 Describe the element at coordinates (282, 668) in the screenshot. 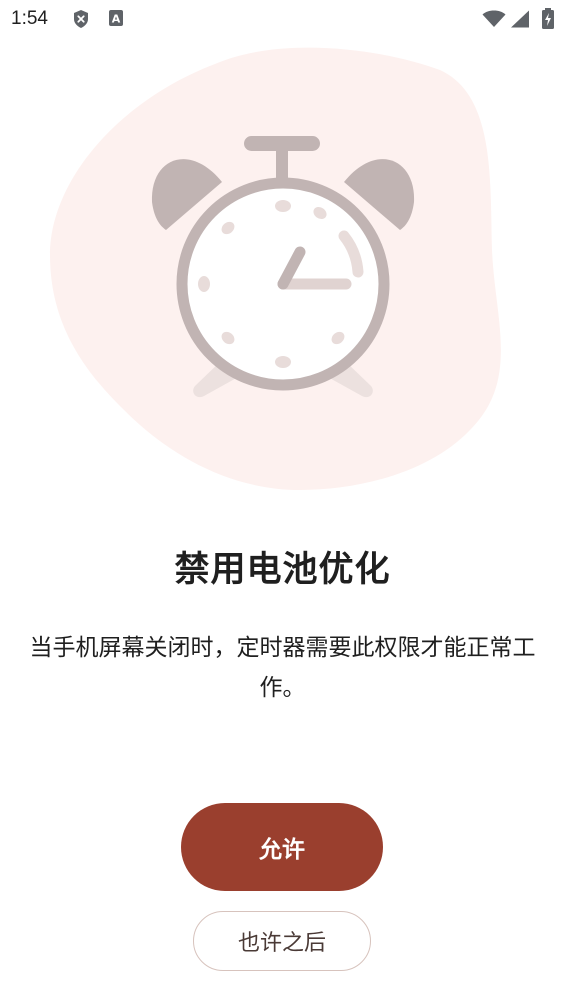

I see `permission-description: 当手机屏幕关闭时，定时器需要此权限才能正常工作。` at that location.